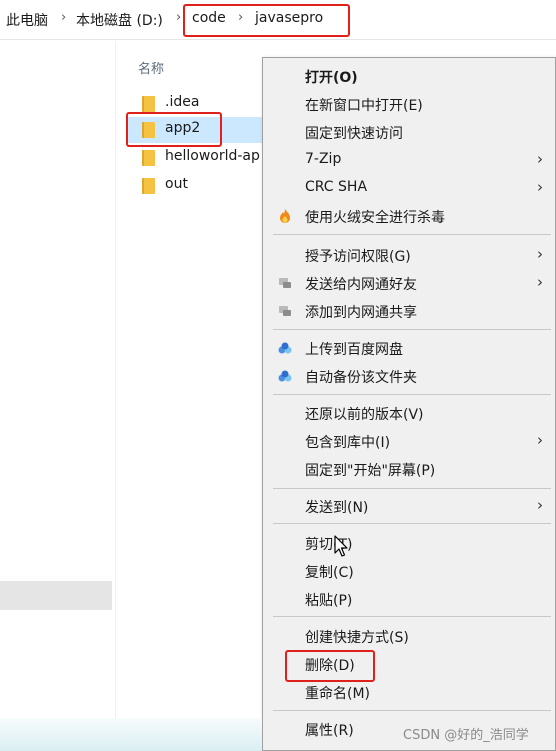 The image size is (556, 751). Describe the element at coordinates (409, 692) in the screenshot. I see `menu-item-rename: 重命名(M)` at that location.